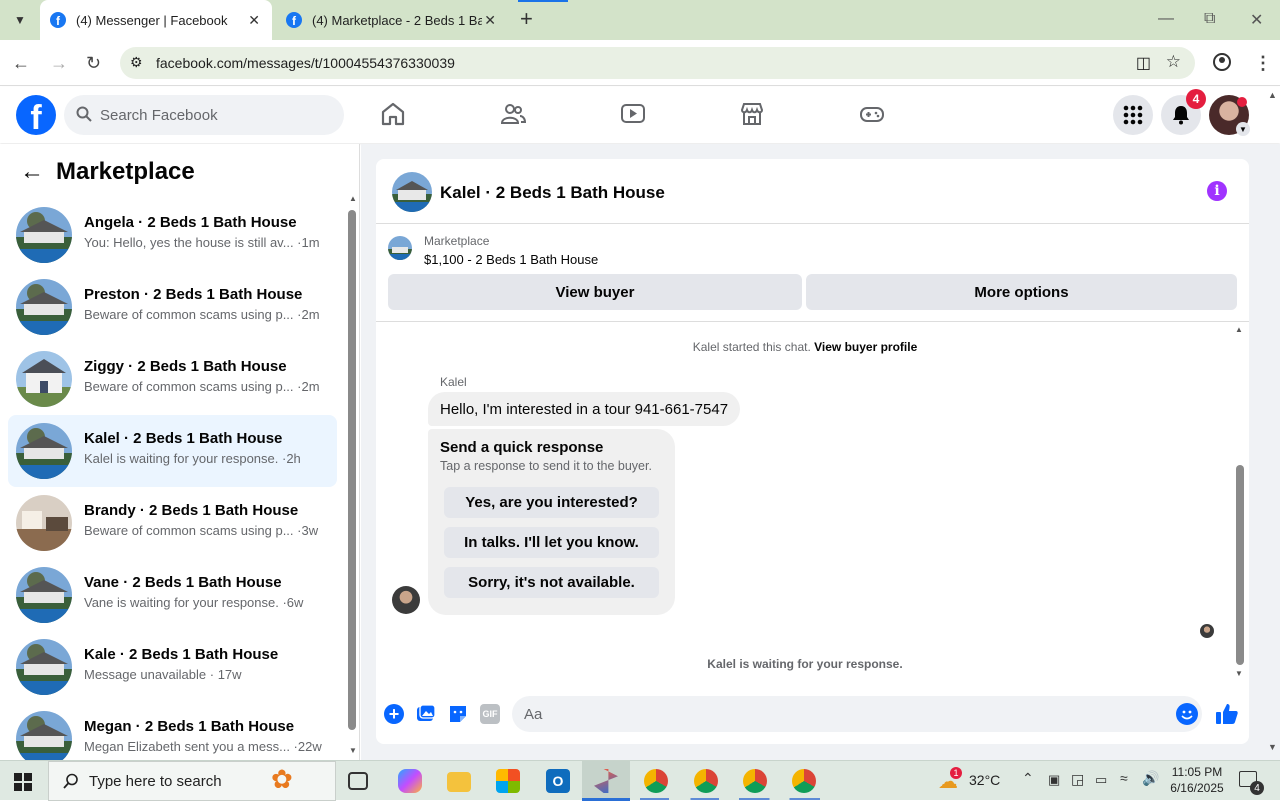 Image resolution: width=1280 pixels, height=801 pixels. Describe the element at coordinates (865, 347) in the screenshot. I see `view-buyer-profile-link: View buyer profile` at that location.